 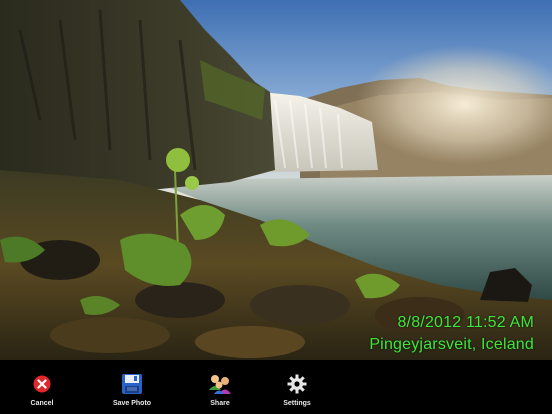 I want to click on gear-icon, so click(x=297, y=384).